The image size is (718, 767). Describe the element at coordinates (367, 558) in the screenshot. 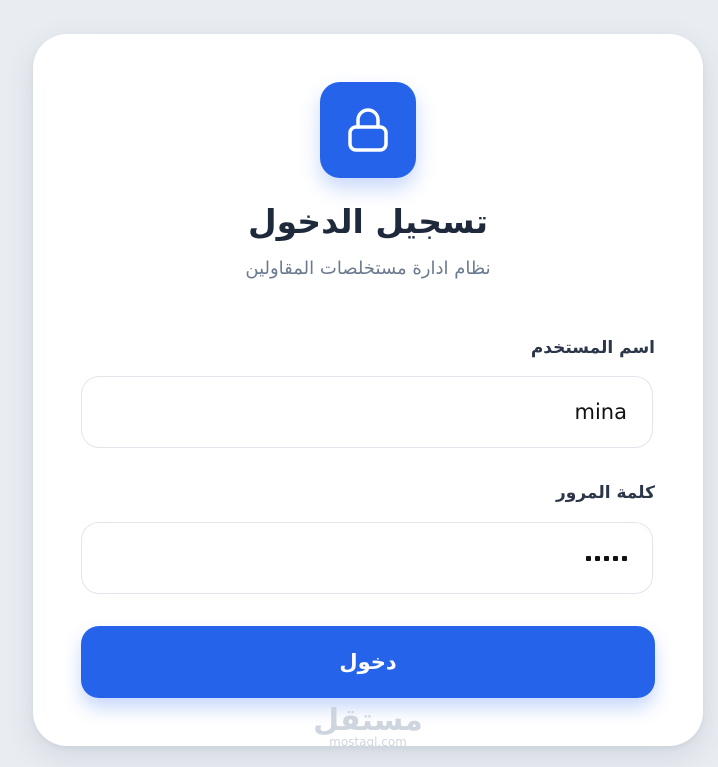

I see `password-input` at that location.